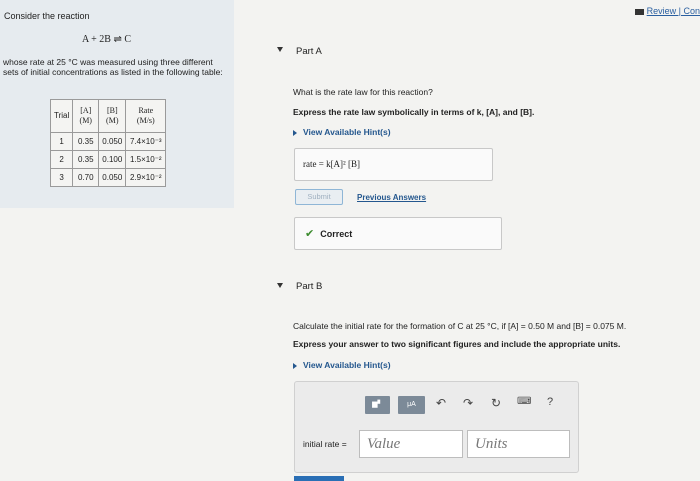  Describe the element at coordinates (398, 233) in the screenshot. I see `feedback-box: ✔ Correct` at that location.